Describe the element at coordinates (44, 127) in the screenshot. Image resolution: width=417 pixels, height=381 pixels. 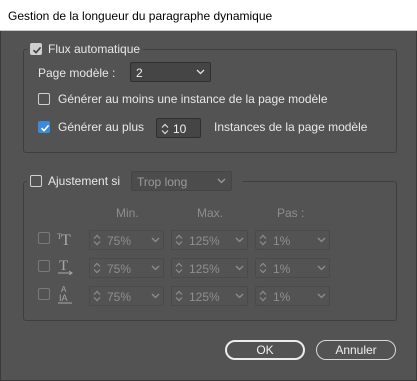
I see `generer-max-checkbox` at that location.